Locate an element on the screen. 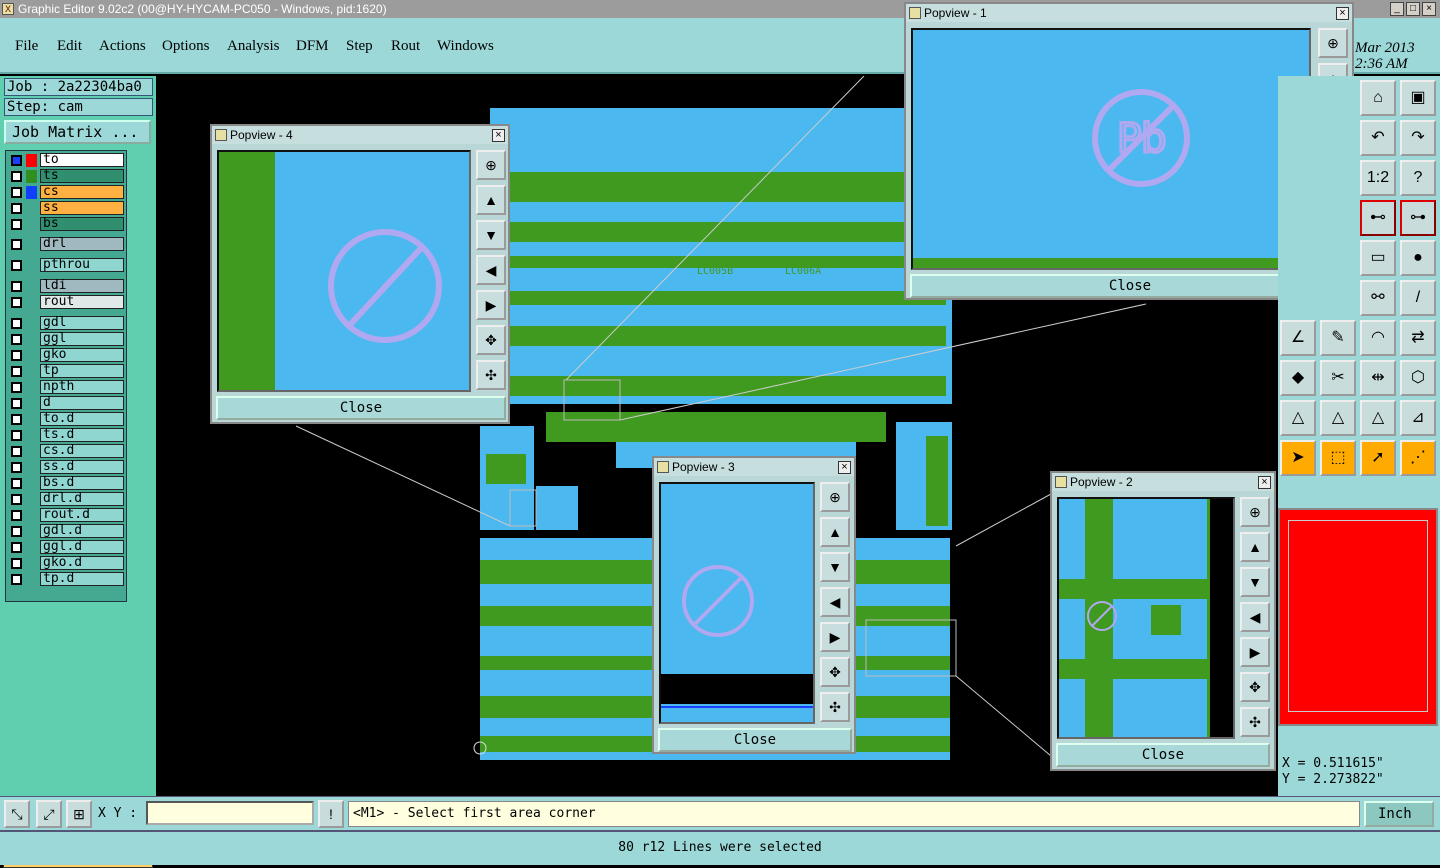  layer-name: npth is located at coordinates (82, 387).